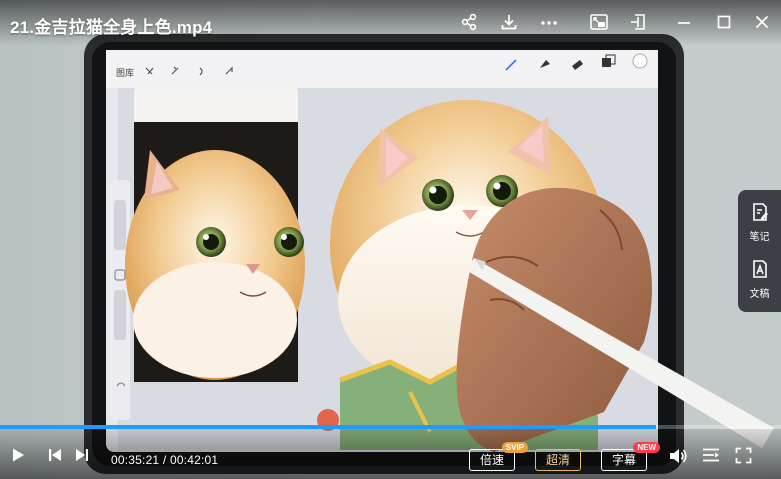 This screenshot has width=781, height=479. I want to click on time-display: 00:35:21 / 00:42:01, so click(164, 460).